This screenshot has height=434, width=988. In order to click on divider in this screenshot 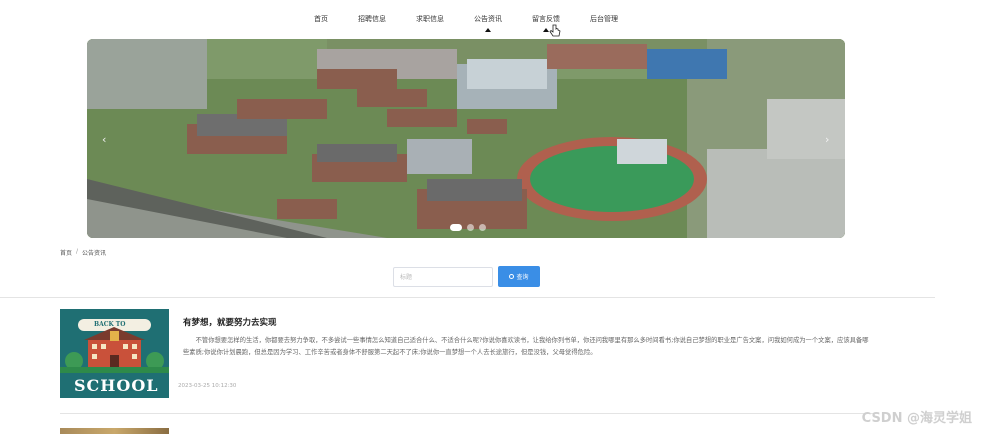, I will do `click(467, 297)`.